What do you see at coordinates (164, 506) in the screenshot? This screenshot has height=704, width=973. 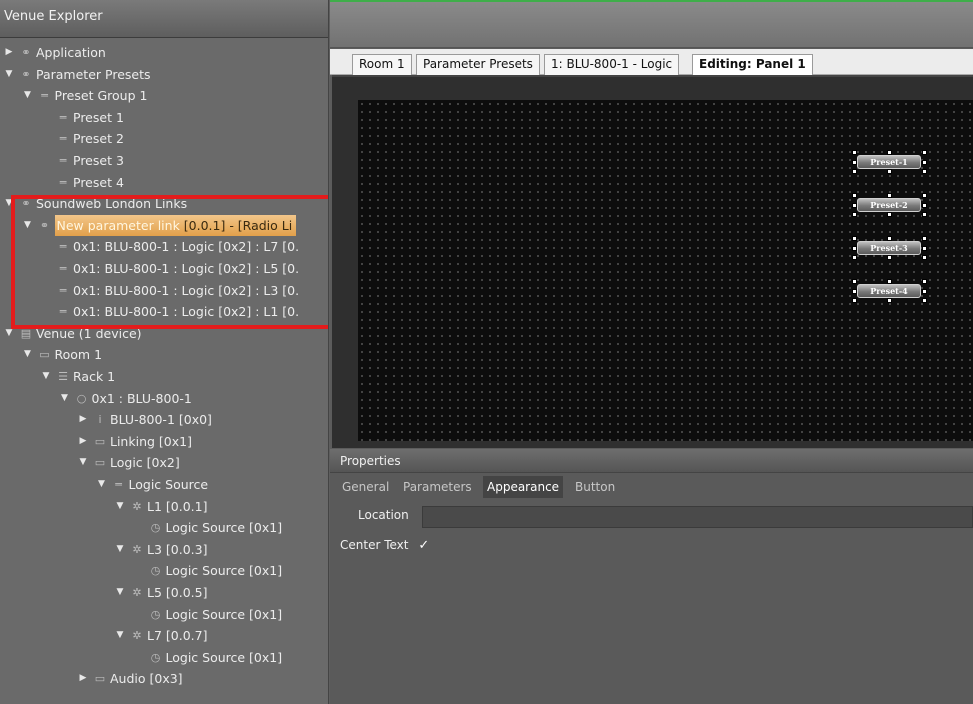 I see `tree-item: ▼ ✲ L1 [0.0.1]` at bounding box center [164, 506].